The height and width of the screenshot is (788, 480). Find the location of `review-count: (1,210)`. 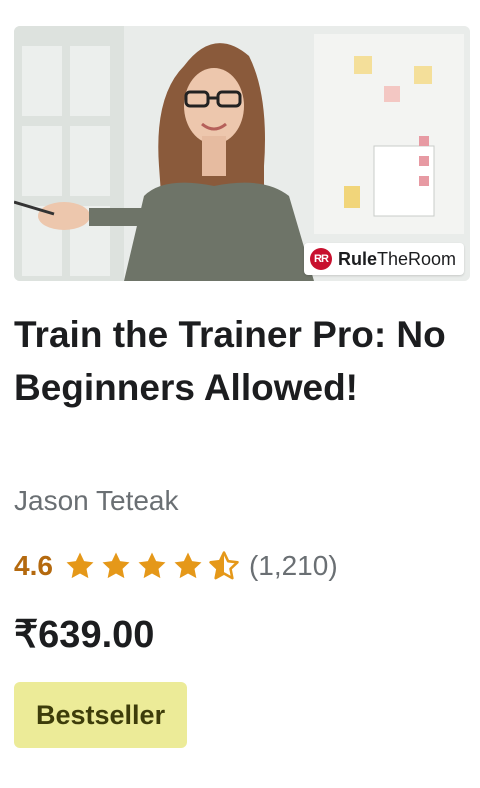

review-count: (1,210) is located at coordinates (293, 565).